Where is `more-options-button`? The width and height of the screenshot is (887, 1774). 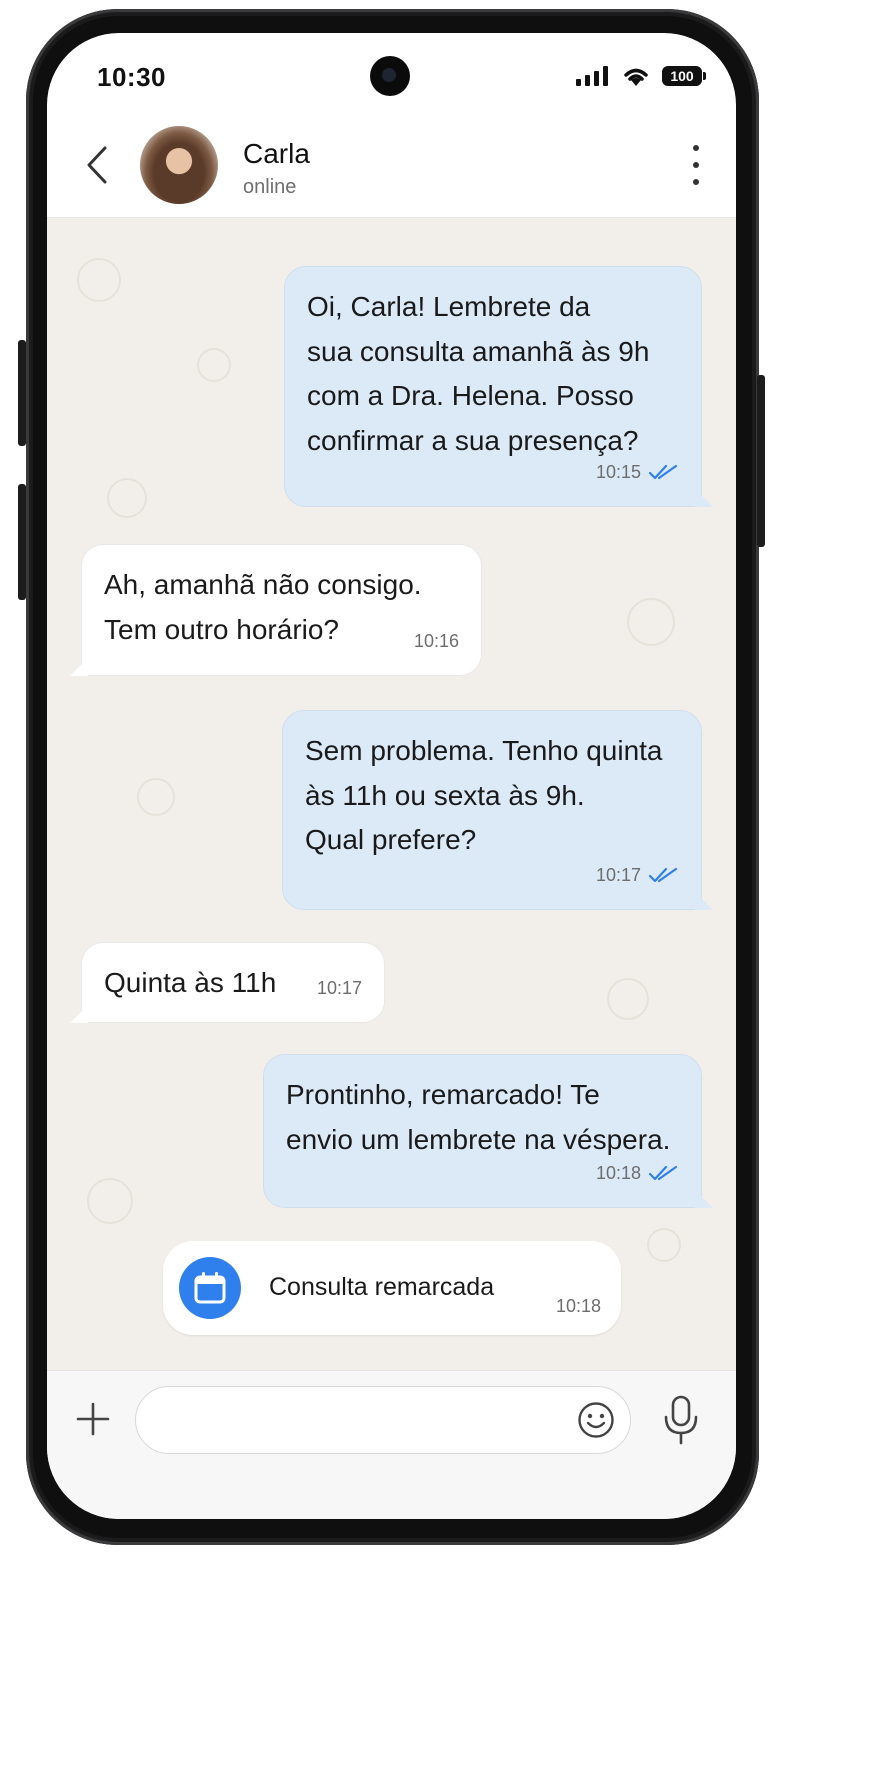
more-options-button is located at coordinates (696, 165).